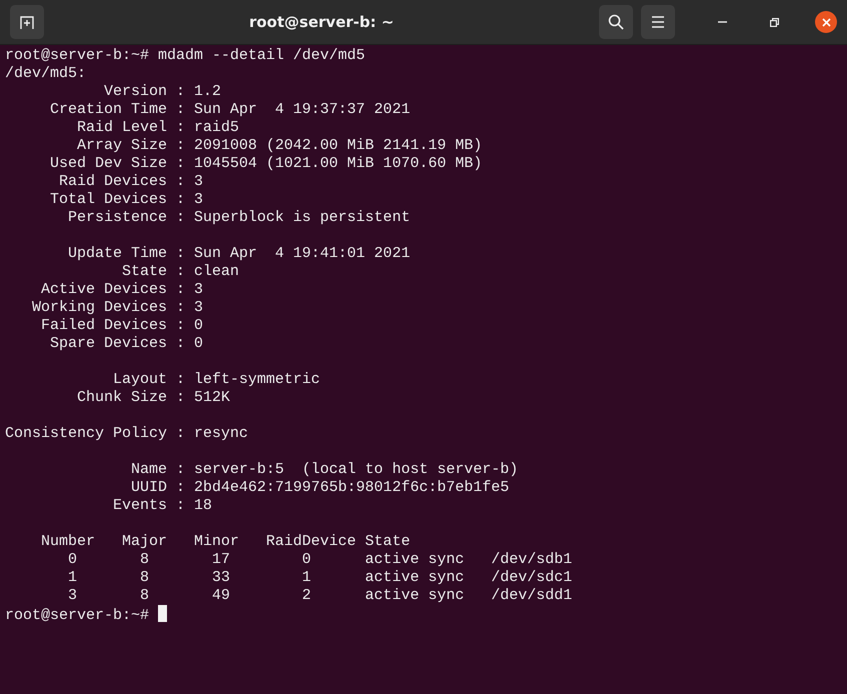  What do you see at coordinates (117, 308) in the screenshot?
I see `output-line: Working Devices : 3` at bounding box center [117, 308].